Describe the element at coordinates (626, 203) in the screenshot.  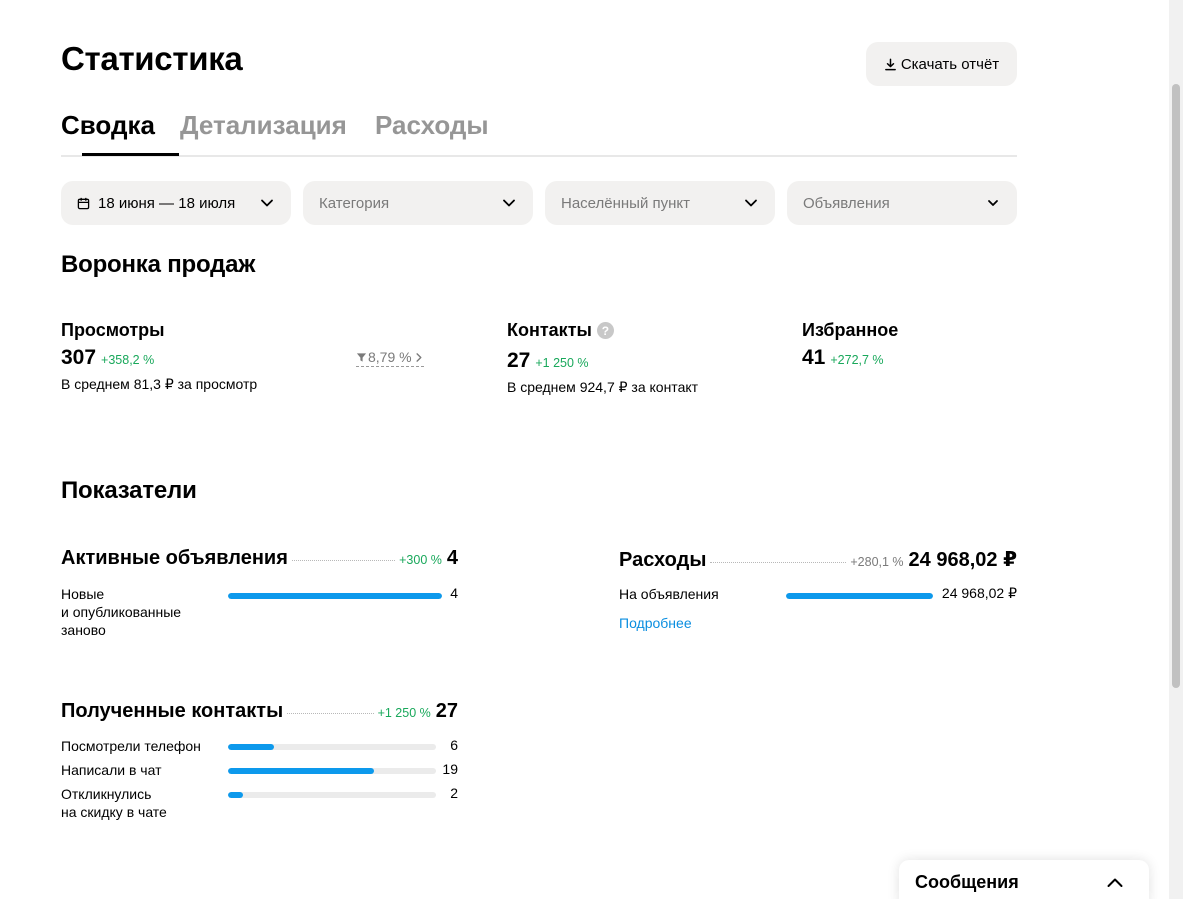
I see `location-placeholder: Населённый пункт` at that location.